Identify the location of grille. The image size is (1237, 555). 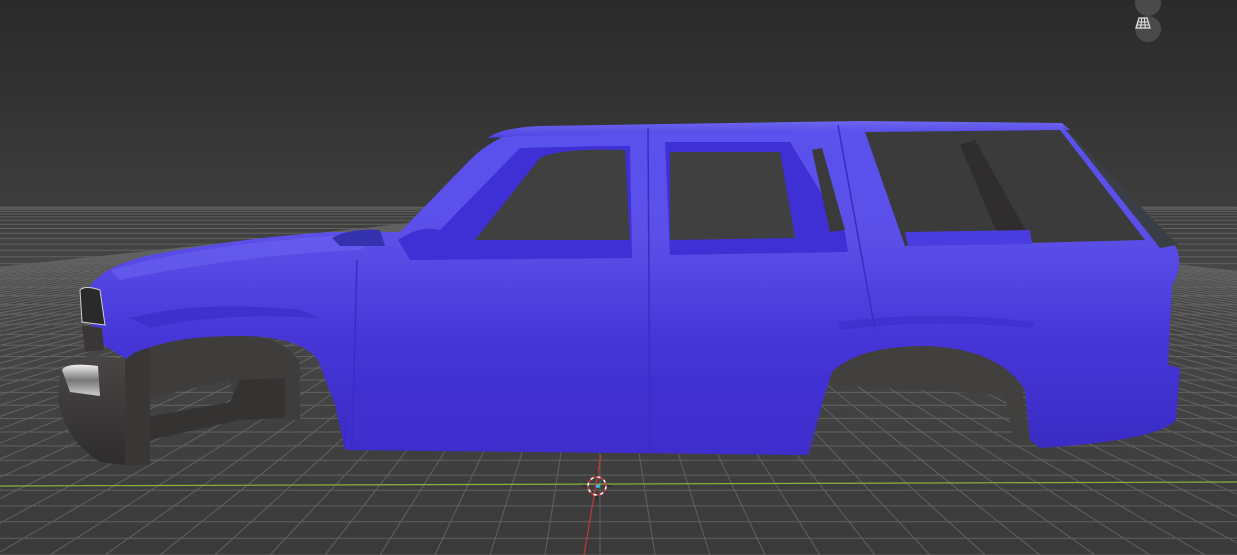
(93, 338).